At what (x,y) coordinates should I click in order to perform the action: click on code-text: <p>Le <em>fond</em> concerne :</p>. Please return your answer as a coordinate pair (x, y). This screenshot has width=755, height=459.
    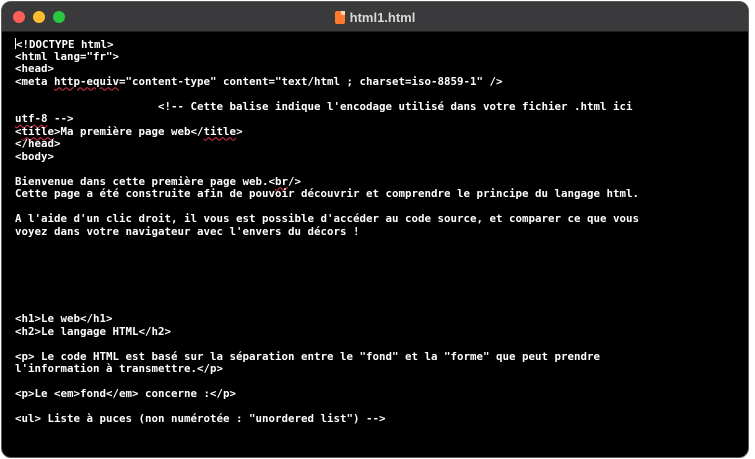
    Looking at the image, I should click on (126, 393).